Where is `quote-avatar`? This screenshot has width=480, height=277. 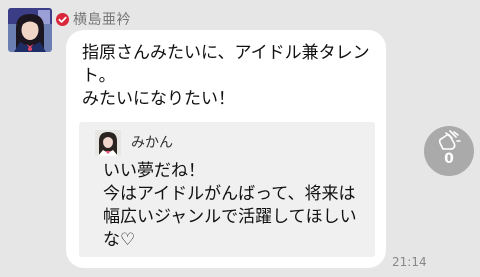
quote-avatar is located at coordinates (108, 143).